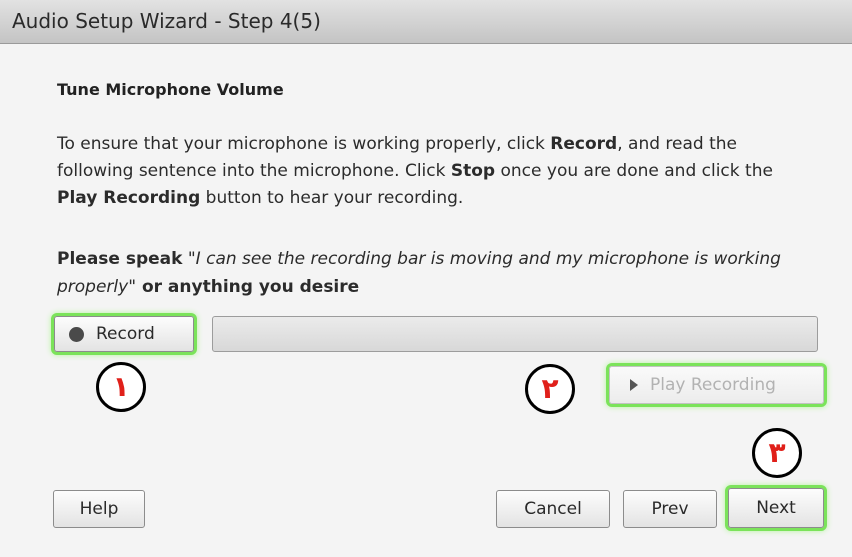  I want to click on section-heading: Tune Microphone Volume, so click(170, 89).